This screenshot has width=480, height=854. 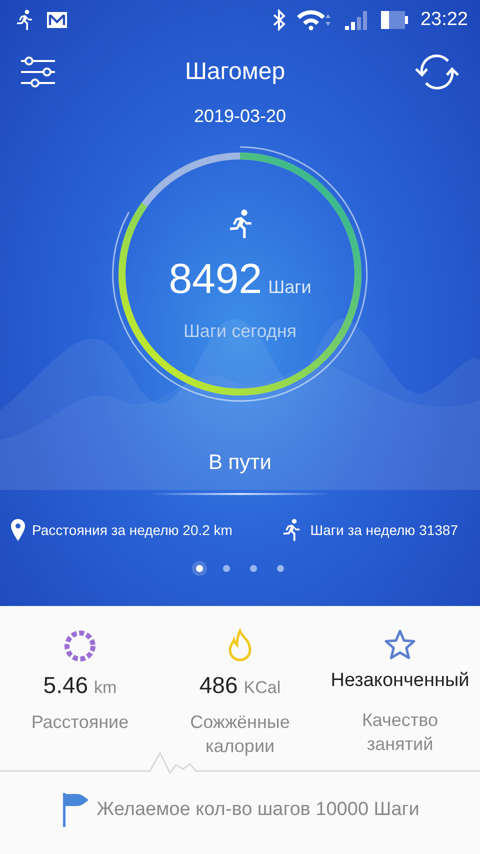 What do you see at coordinates (215, 278) in the screenshot?
I see `step-count: 8492` at bounding box center [215, 278].